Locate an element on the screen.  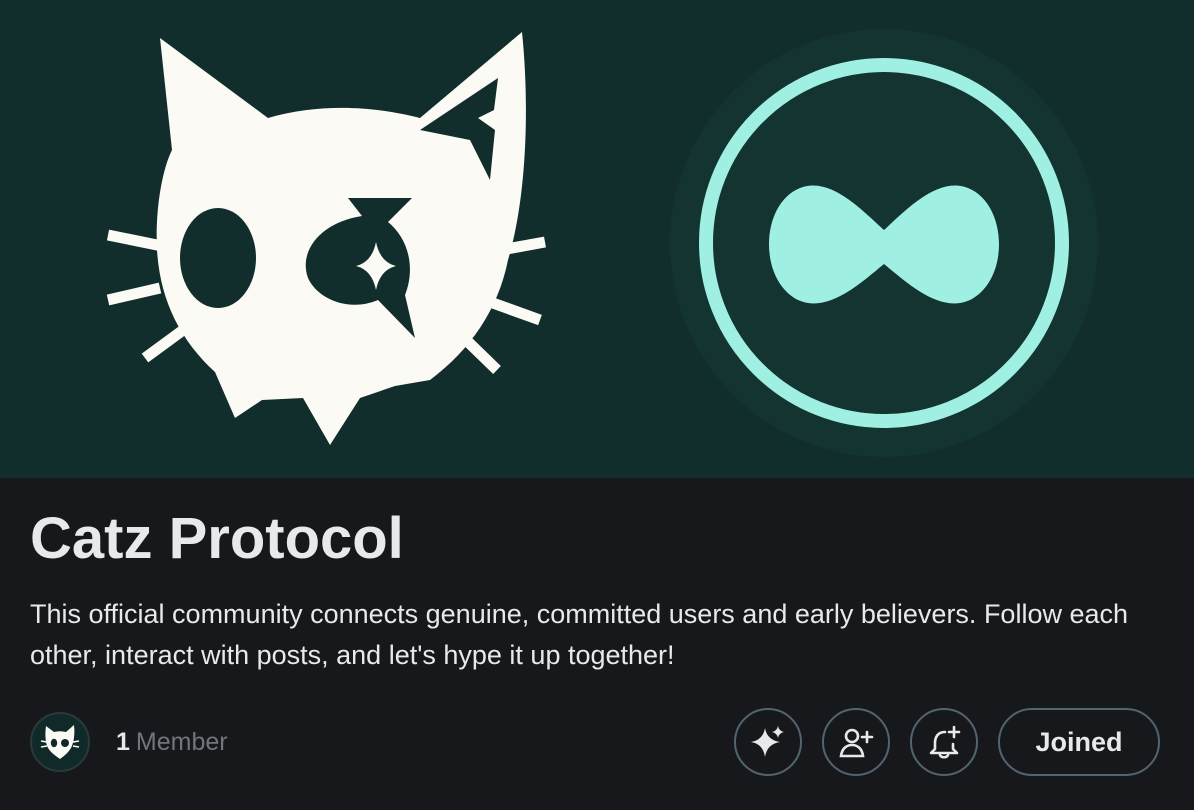
member-count: 1 Member is located at coordinates (172, 742).